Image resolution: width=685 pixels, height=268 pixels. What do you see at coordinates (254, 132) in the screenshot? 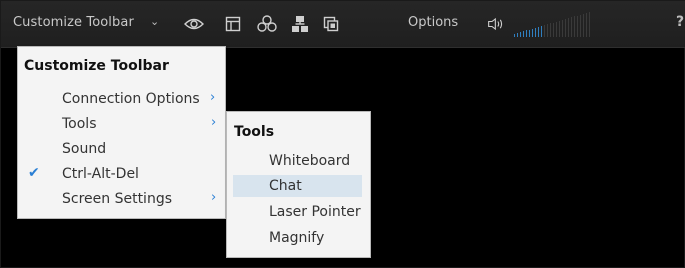
I see `submenu-header: Tools` at bounding box center [254, 132].